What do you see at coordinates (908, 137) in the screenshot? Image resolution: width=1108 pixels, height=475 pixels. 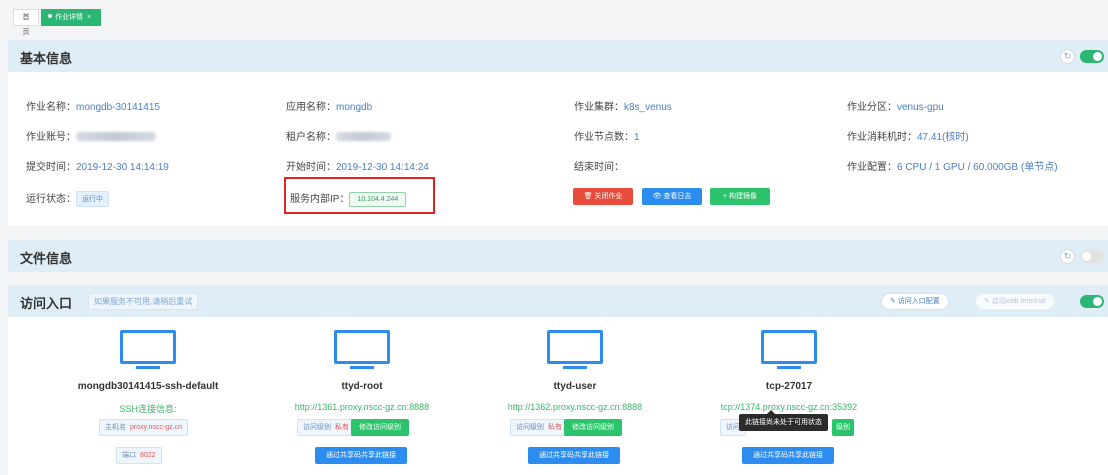 I see `core-hours-field: 作业消耗机时：47.41(核时)` at bounding box center [908, 137].